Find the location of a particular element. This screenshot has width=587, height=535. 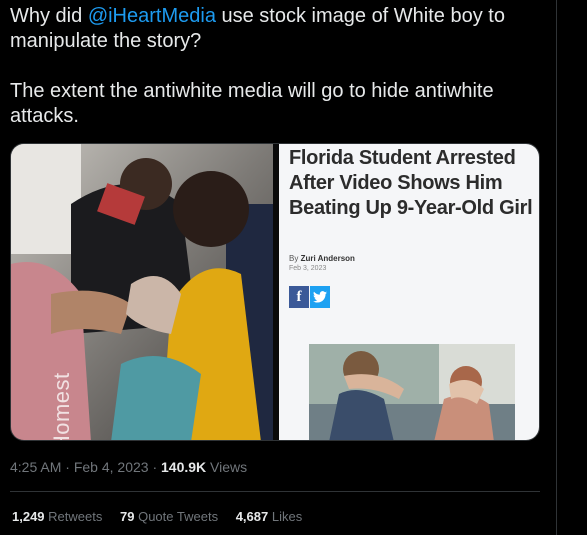

quote-tweets-stat: 79 Quote Tweets is located at coordinates (169, 516).